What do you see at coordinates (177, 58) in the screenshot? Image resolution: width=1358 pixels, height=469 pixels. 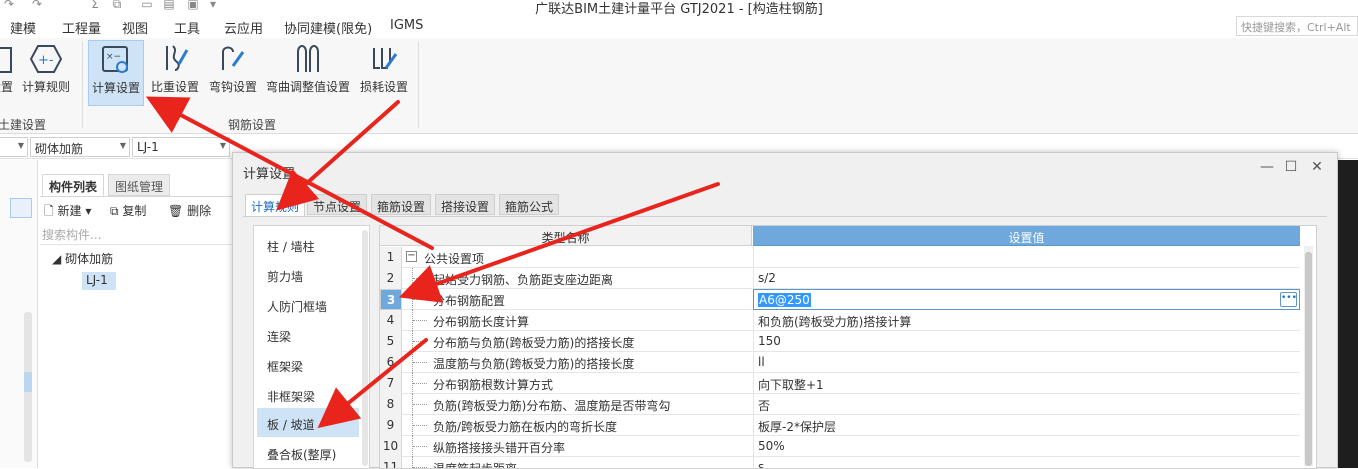 I see `rebar-gravity-icon` at bounding box center [177, 58].